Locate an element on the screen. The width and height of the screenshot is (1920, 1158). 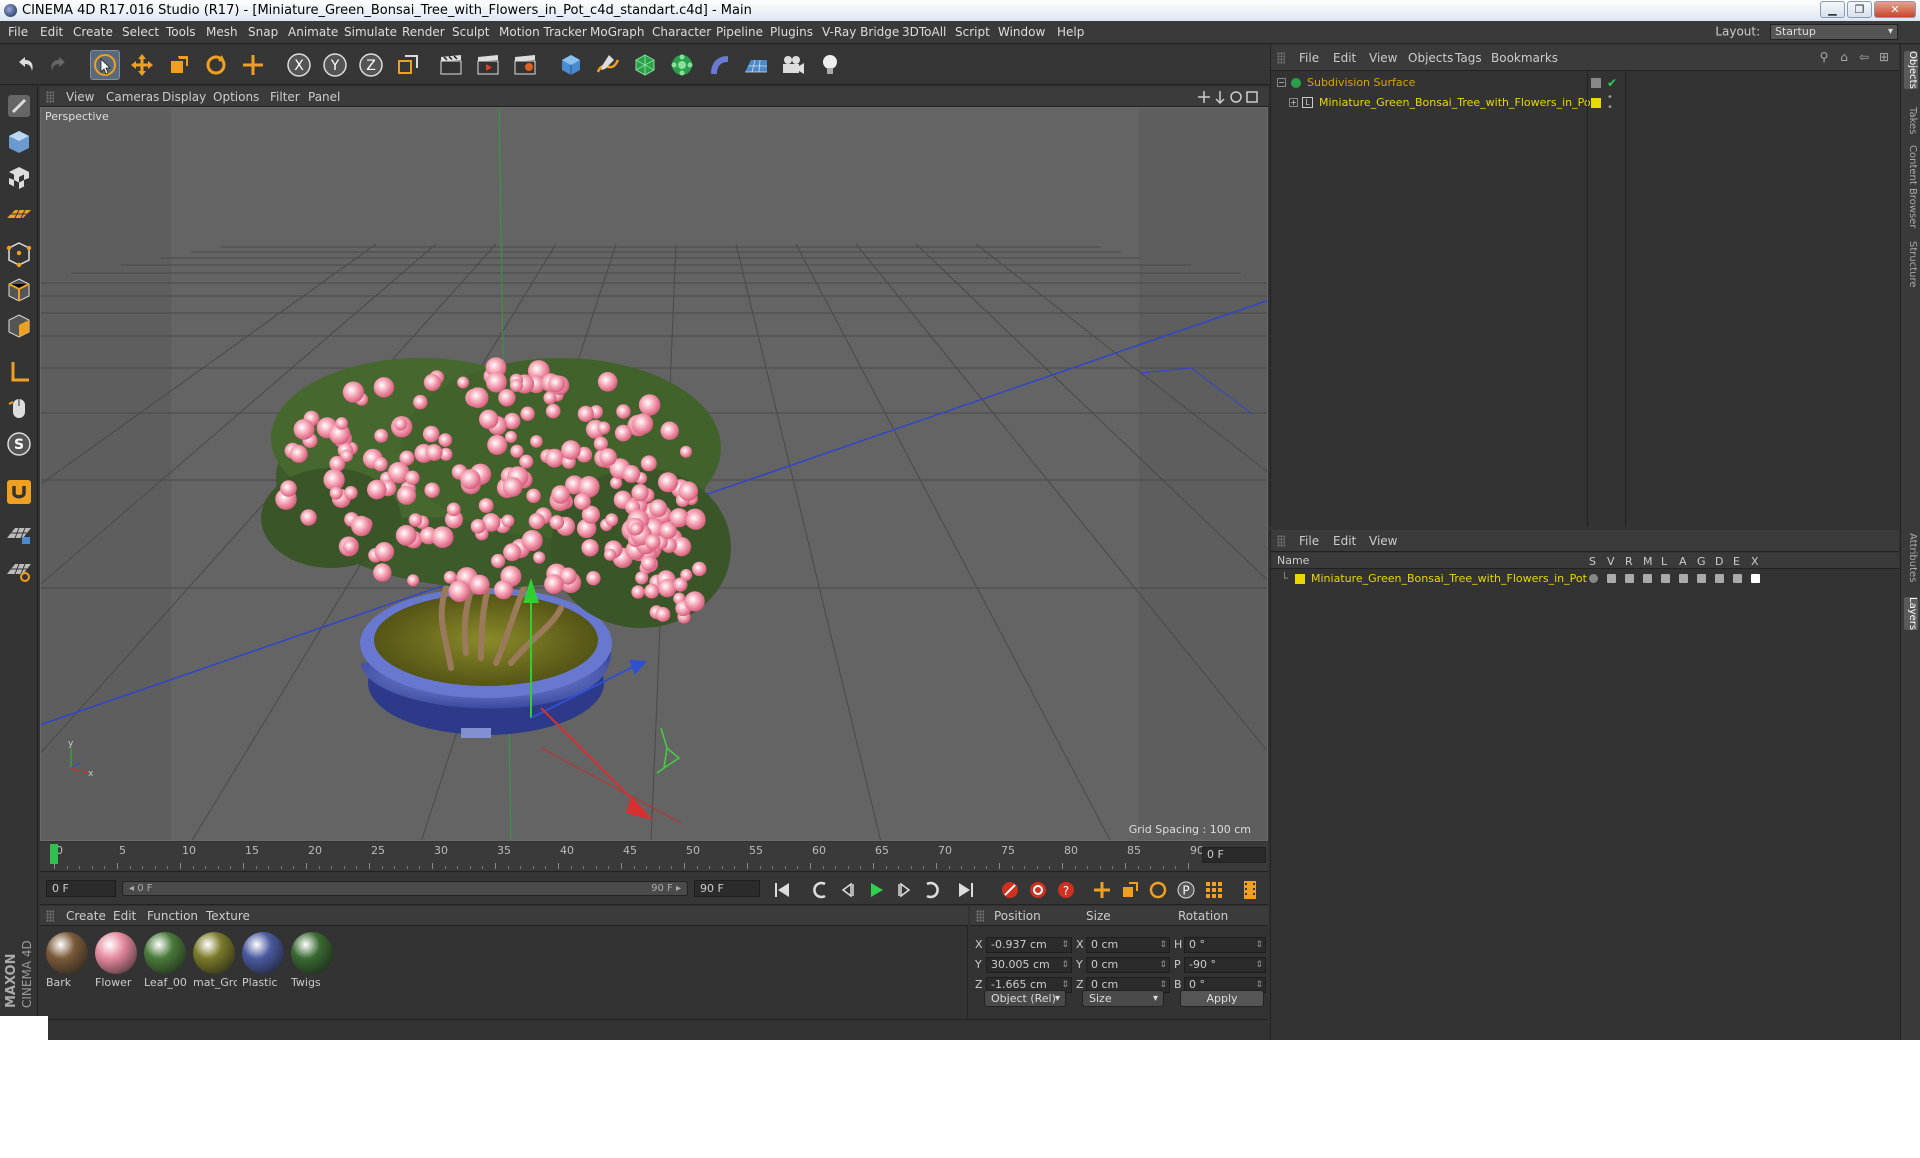
menu-character: Character is located at coordinates (681, 32).